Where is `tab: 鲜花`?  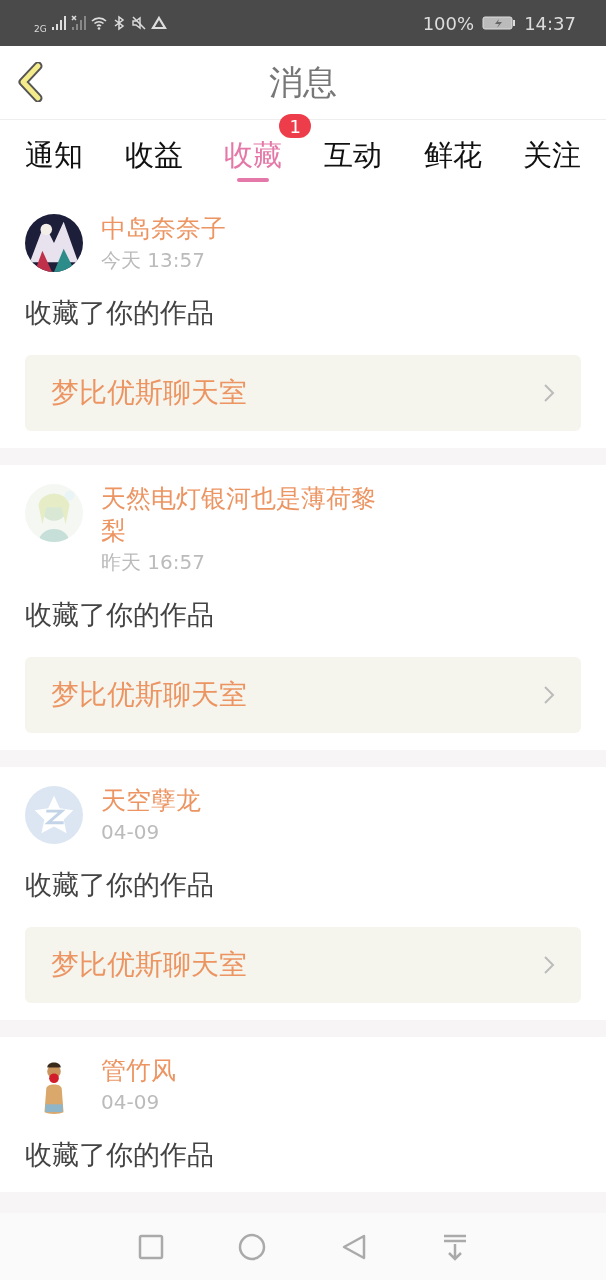
tab: 鲜花 is located at coordinates (452, 157).